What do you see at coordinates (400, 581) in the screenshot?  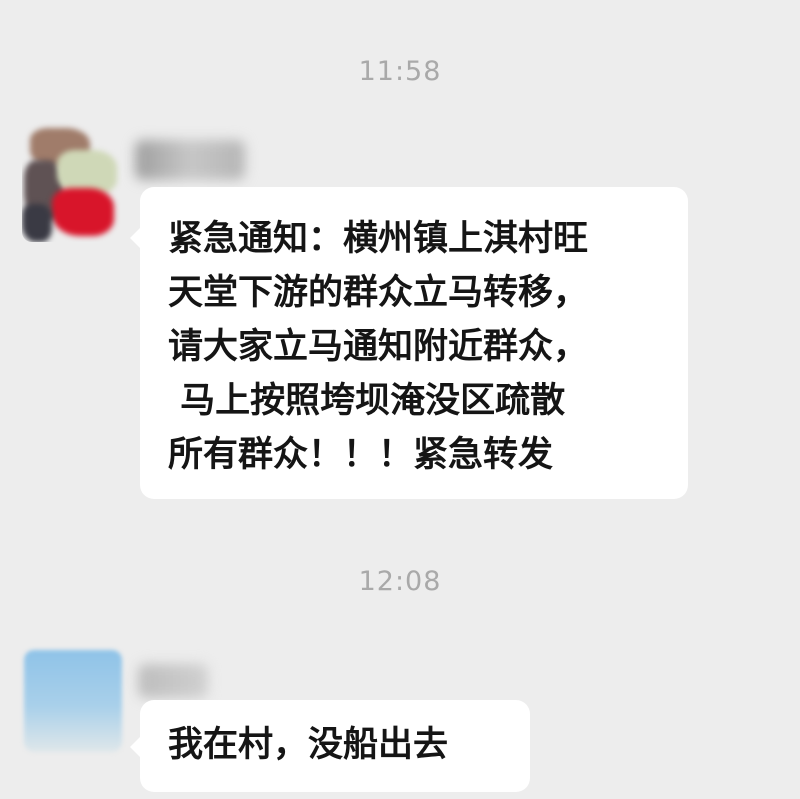 I see `message-timestamp: 12:08` at bounding box center [400, 581].